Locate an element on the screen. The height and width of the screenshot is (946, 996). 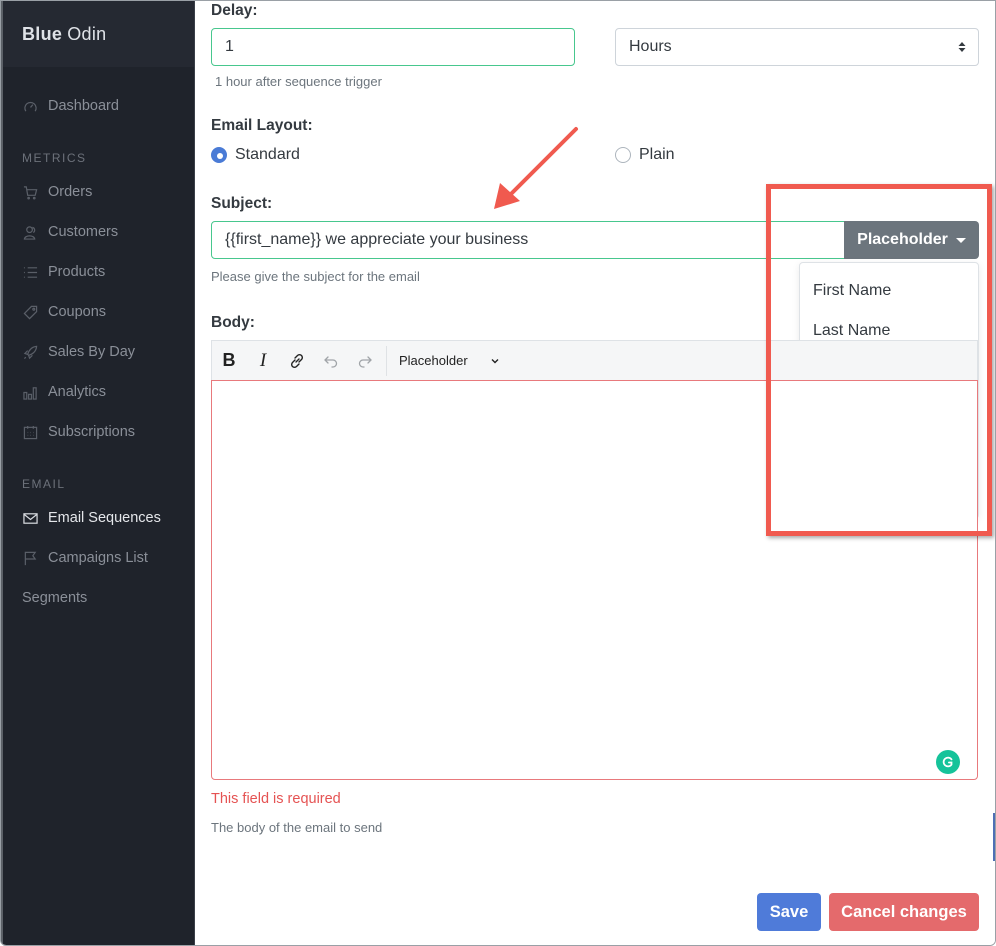
body-error-message: This field is required is located at coordinates (276, 799).